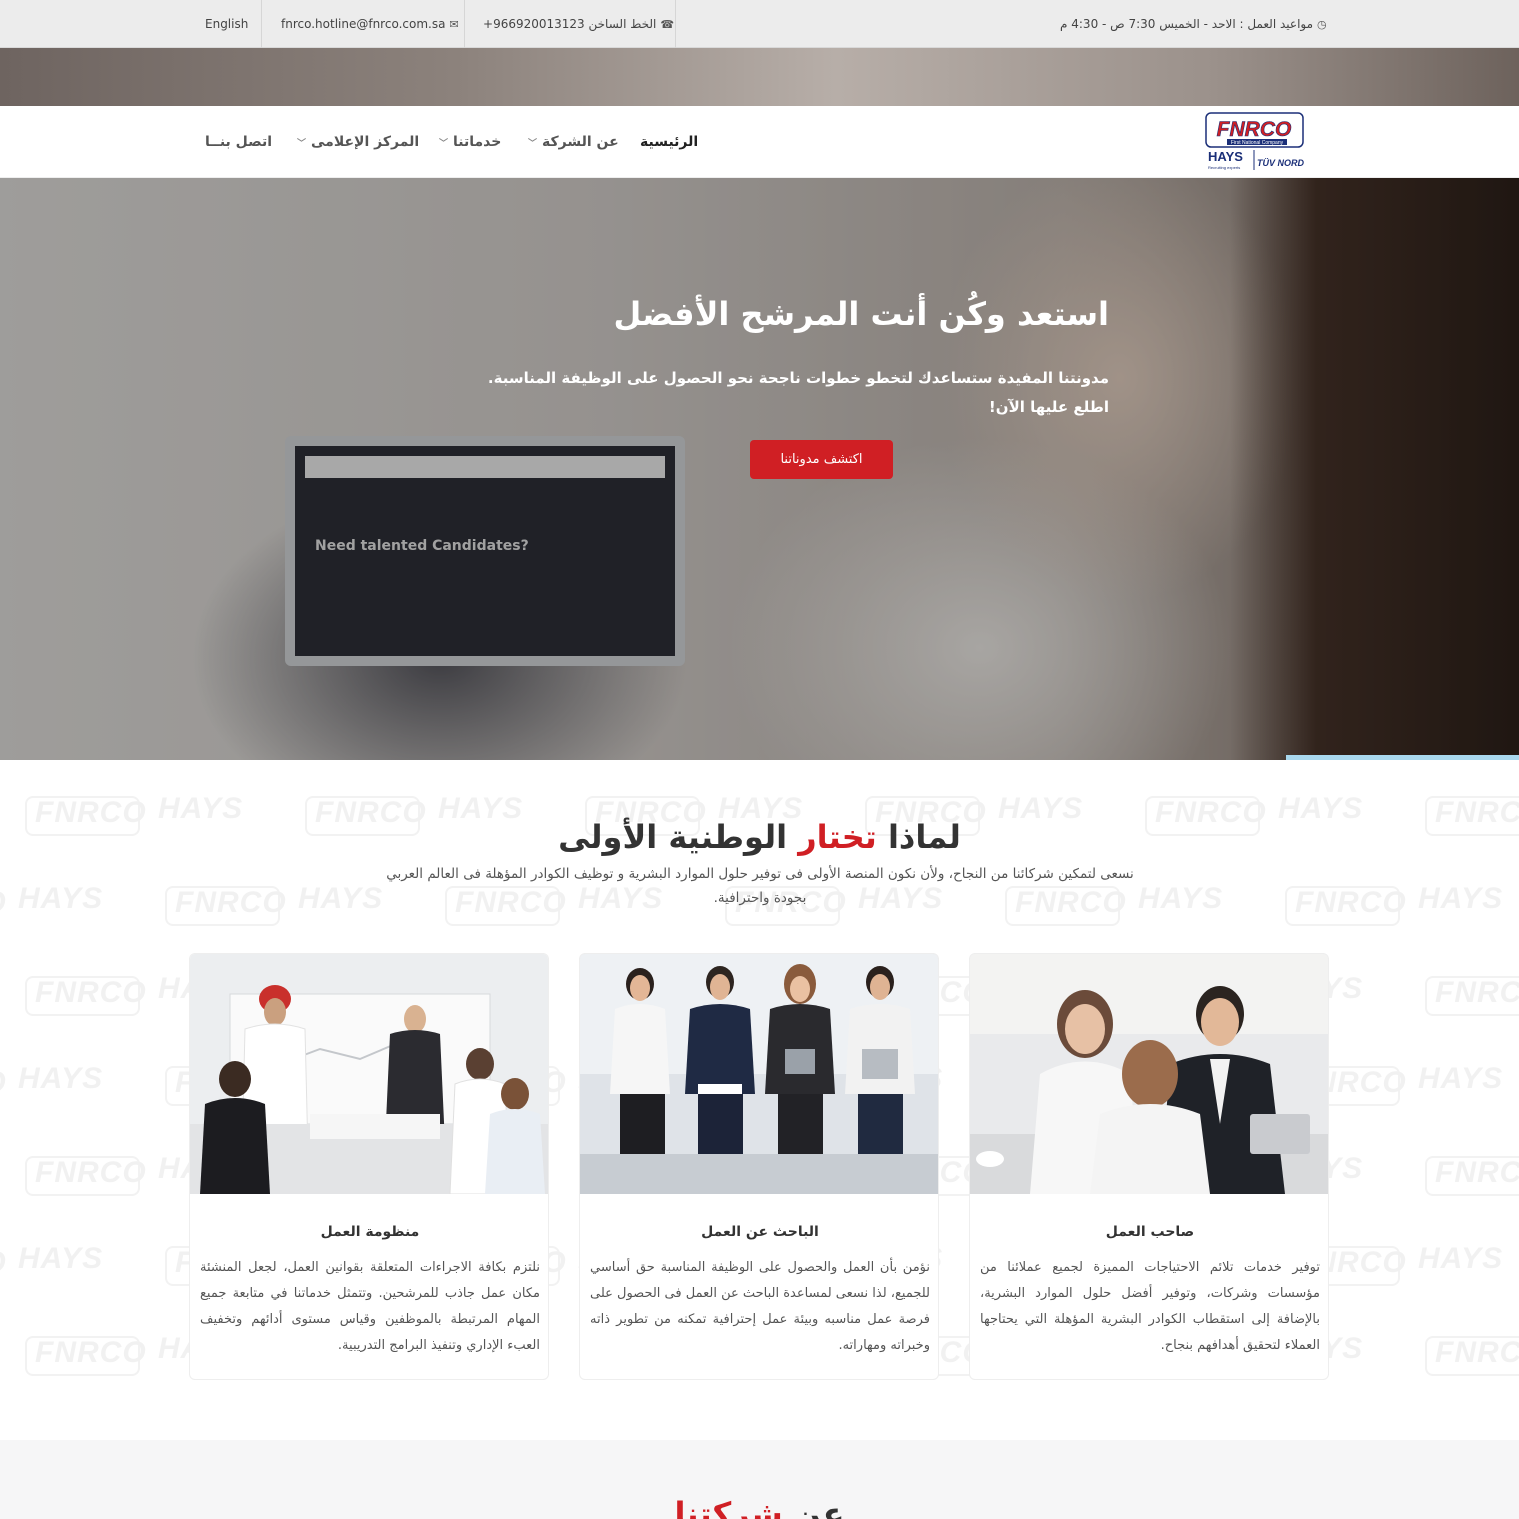  I want to click on nav-media-center: ﹀ المركز الإعلامى, so click(358, 142).